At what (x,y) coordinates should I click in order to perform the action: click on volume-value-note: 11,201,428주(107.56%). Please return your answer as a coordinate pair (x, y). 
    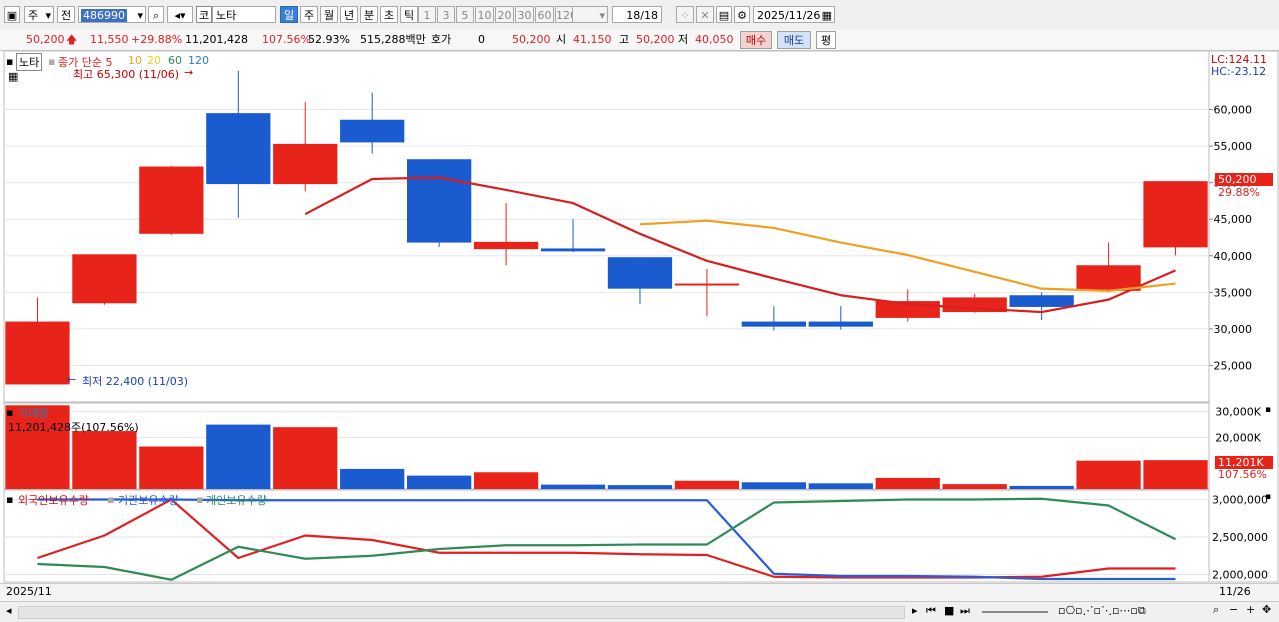
    Looking at the image, I should click on (73, 427).